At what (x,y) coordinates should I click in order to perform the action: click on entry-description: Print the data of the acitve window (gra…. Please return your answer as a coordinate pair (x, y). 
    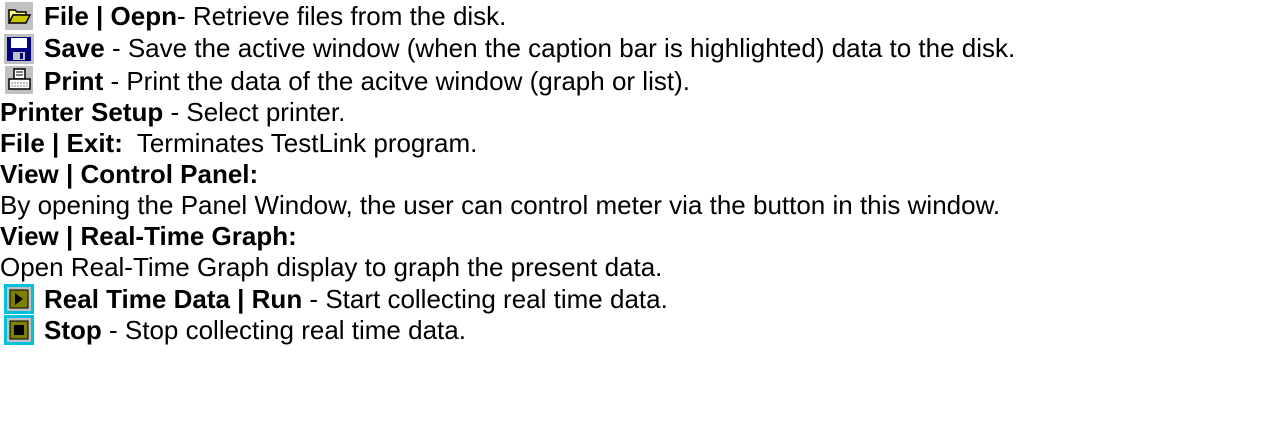
    Looking at the image, I should click on (408, 81).